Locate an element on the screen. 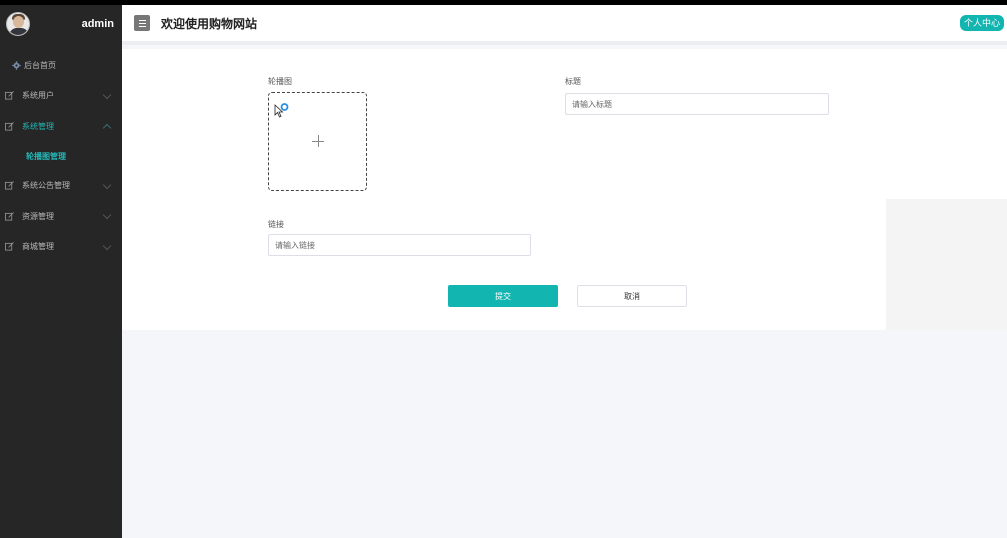 This screenshot has height=538, width=1007. cancel-button: 取消 is located at coordinates (632, 296).